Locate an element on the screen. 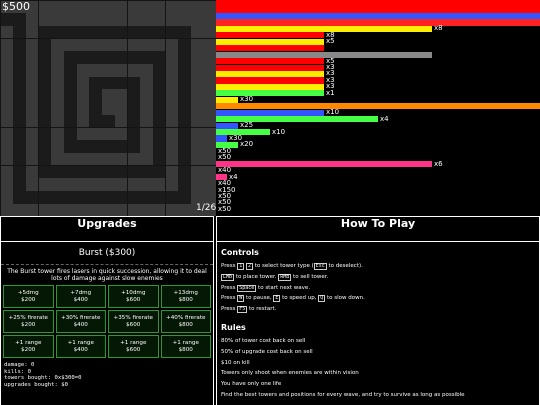 This screenshot has width=540, height=405. upgrade-button: +7dmg $400 is located at coordinates (80, 296).